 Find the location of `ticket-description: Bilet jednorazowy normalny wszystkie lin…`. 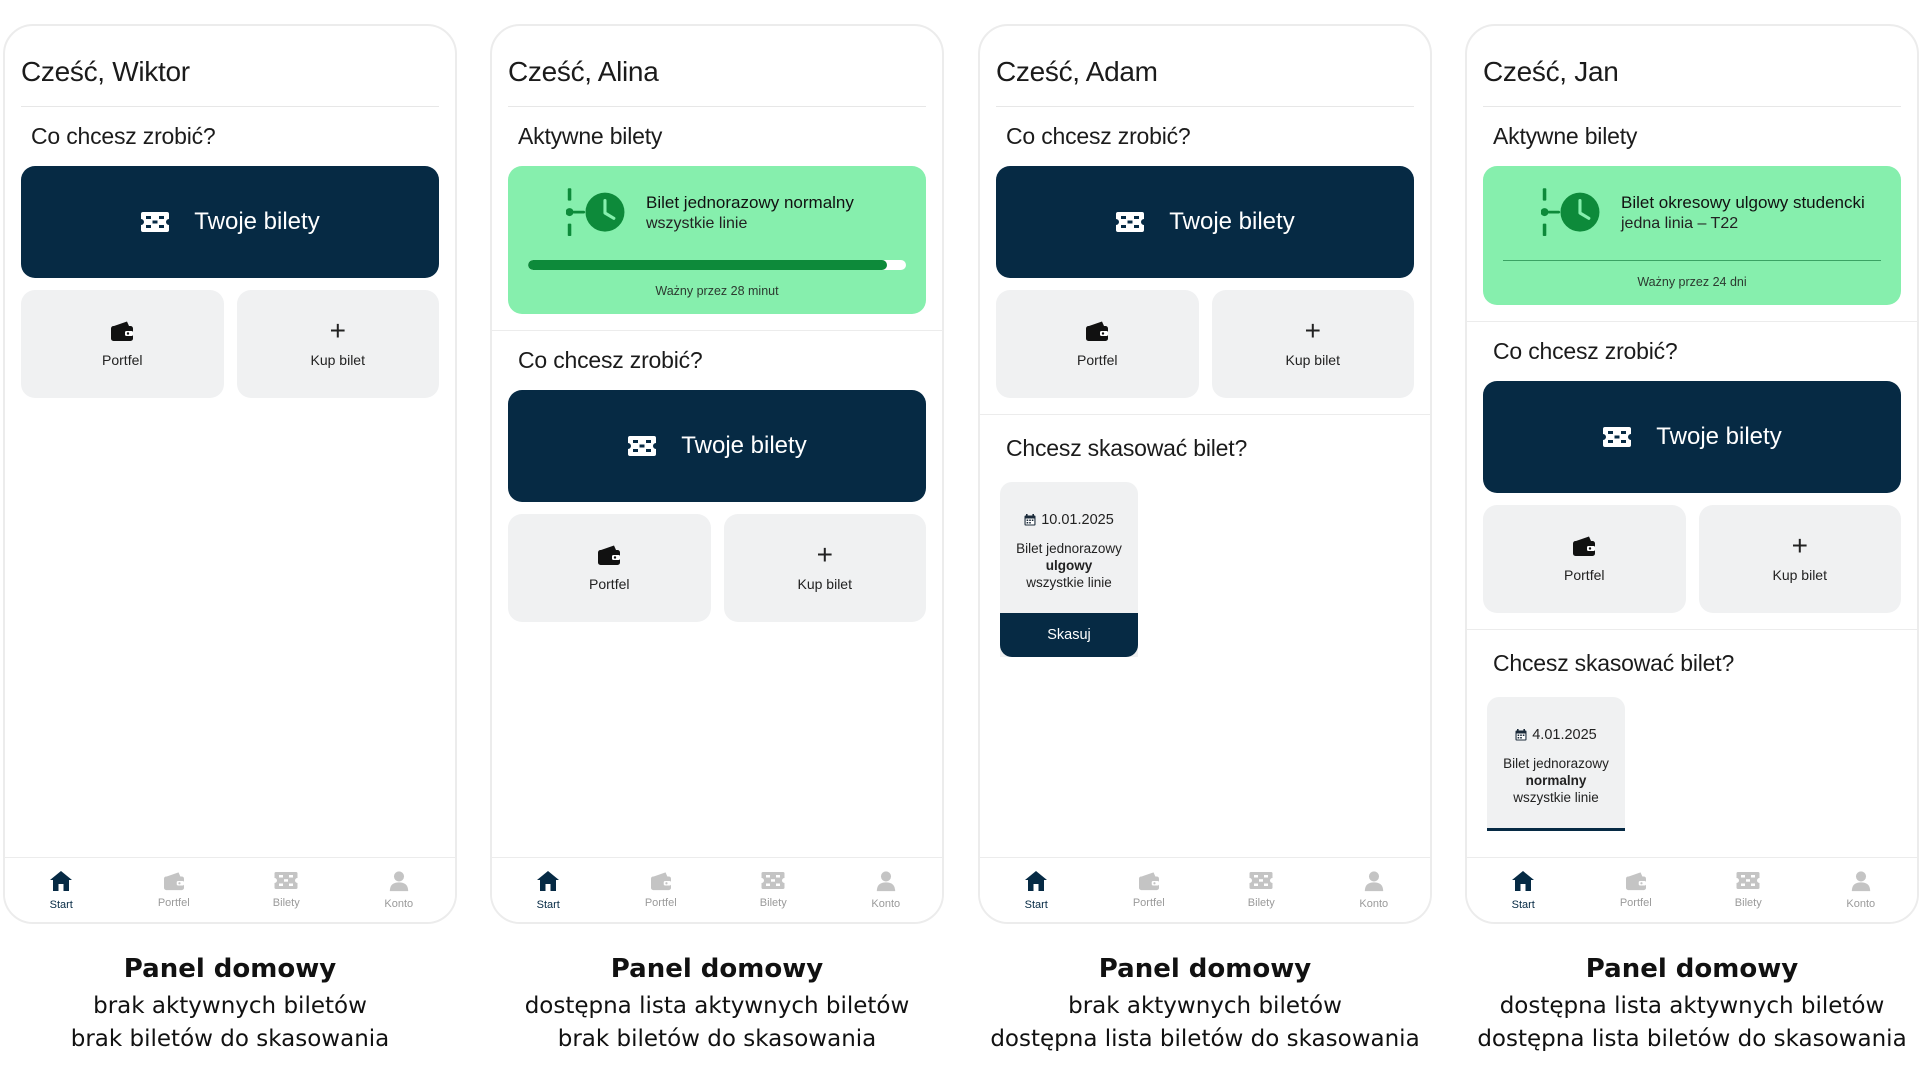

ticket-description: Bilet jednorazowy normalny wszystkie lin… is located at coordinates (1556, 791).